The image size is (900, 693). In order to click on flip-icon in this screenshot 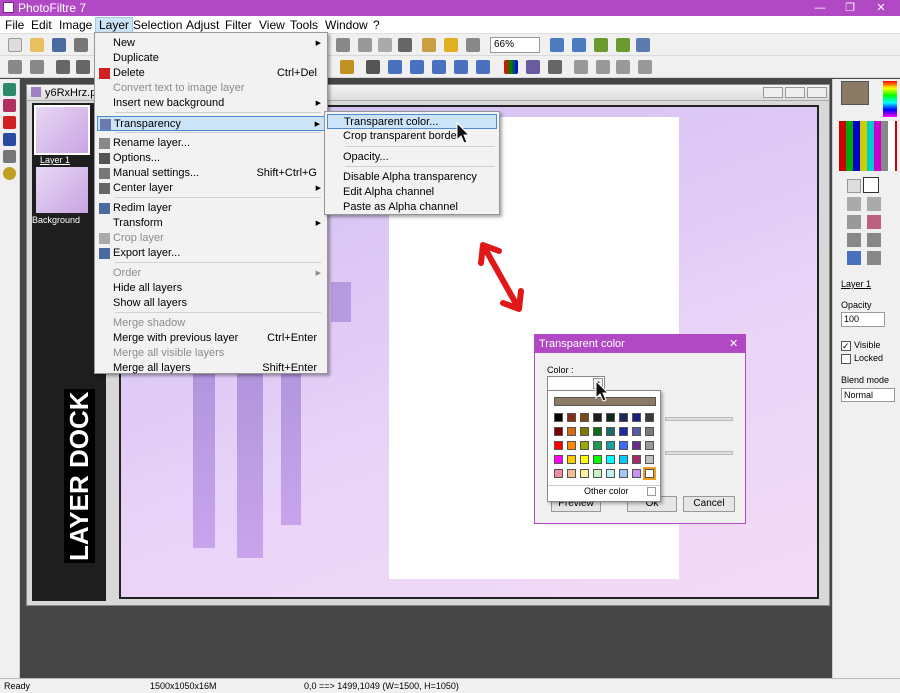, I will do `click(581, 67)`.